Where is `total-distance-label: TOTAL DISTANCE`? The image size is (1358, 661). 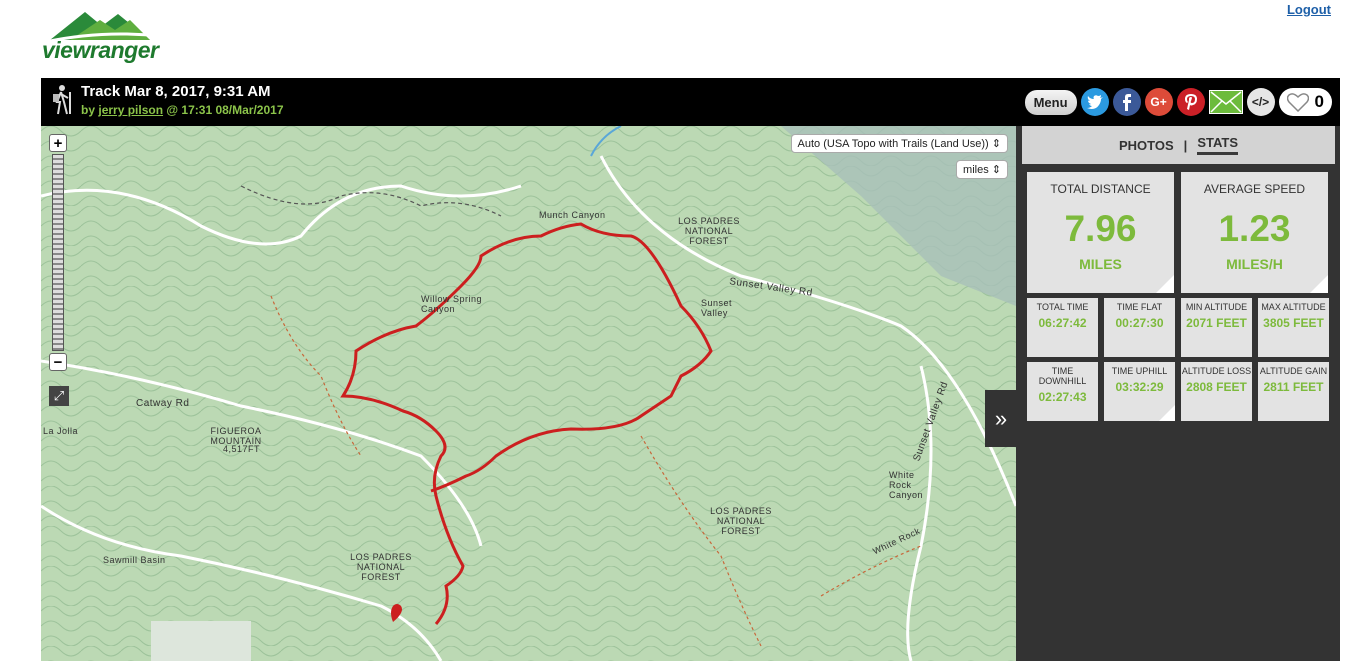
total-distance-label: TOTAL DISTANCE is located at coordinates (1100, 189).